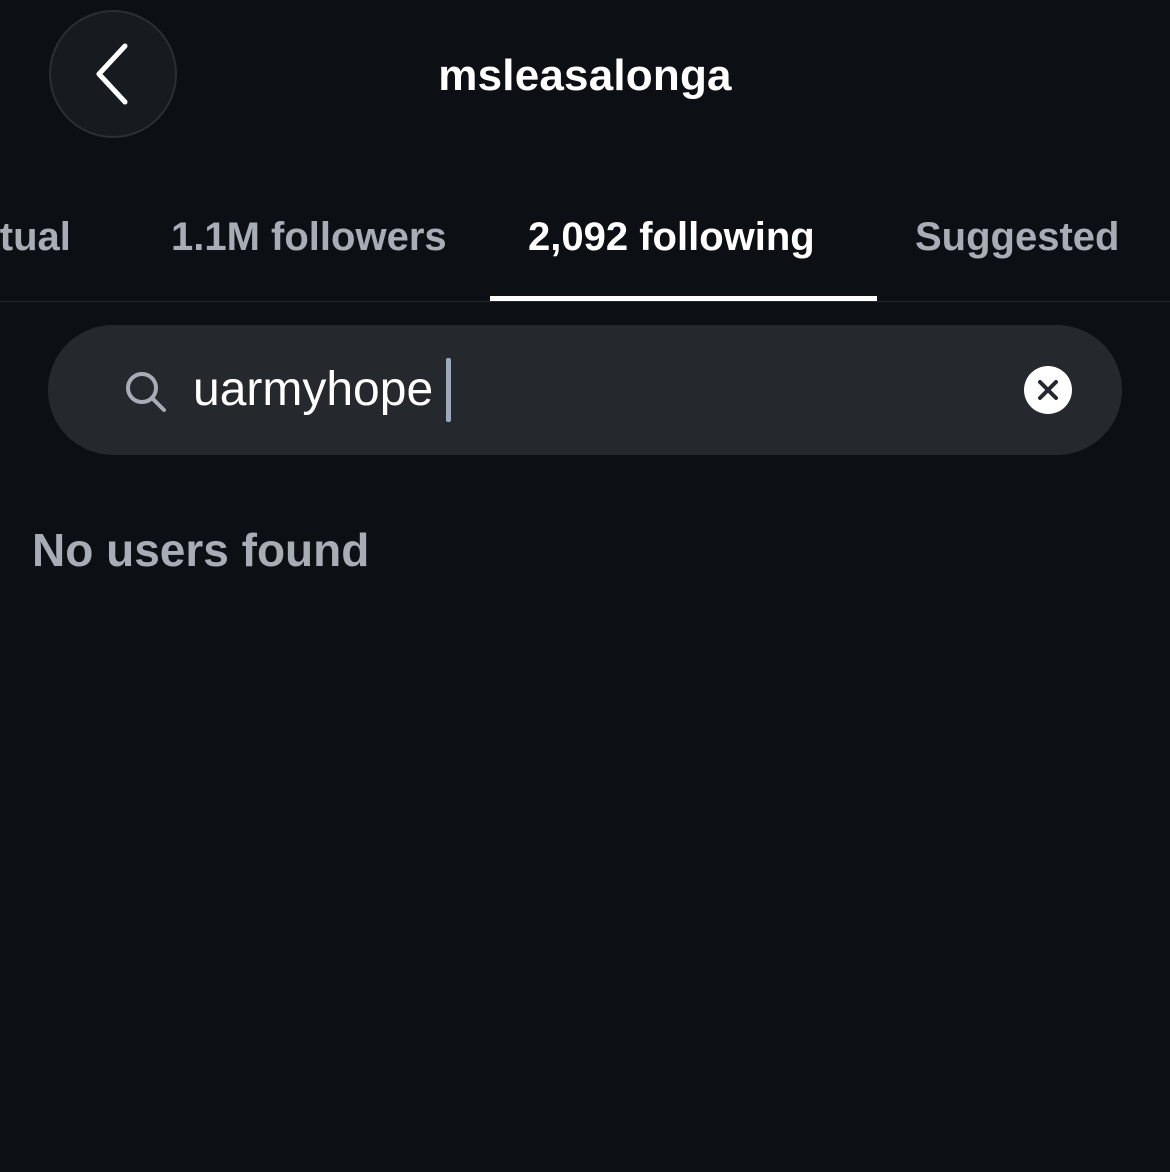 The width and height of the screenshot is (1170, 1172). Describe the element at coordinates (683, 298) in the screenshot. I see `active-tab-indicator` at that location.